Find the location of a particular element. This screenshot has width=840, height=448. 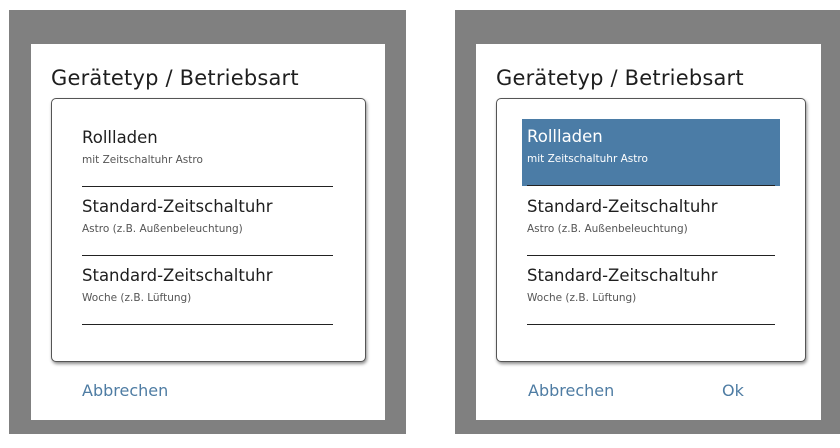

ok-button: Ok is located at coordinates (733, 390).